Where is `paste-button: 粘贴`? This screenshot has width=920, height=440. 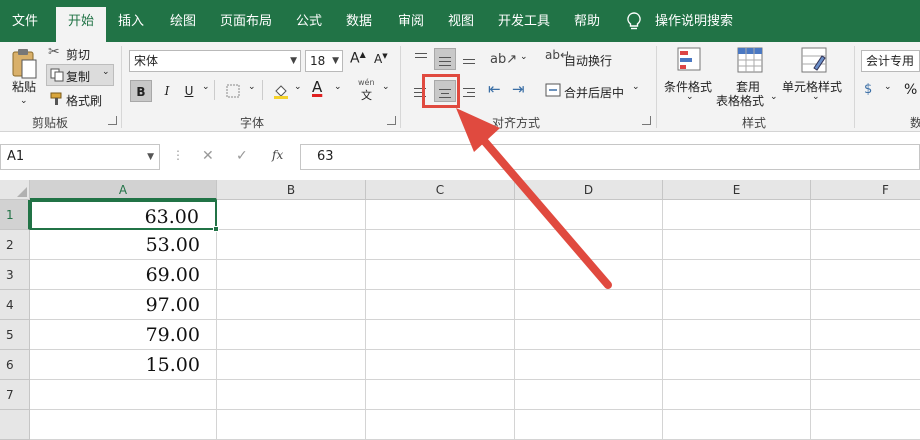 paste-button: 粘贴 is located at coordinates (24, 86).